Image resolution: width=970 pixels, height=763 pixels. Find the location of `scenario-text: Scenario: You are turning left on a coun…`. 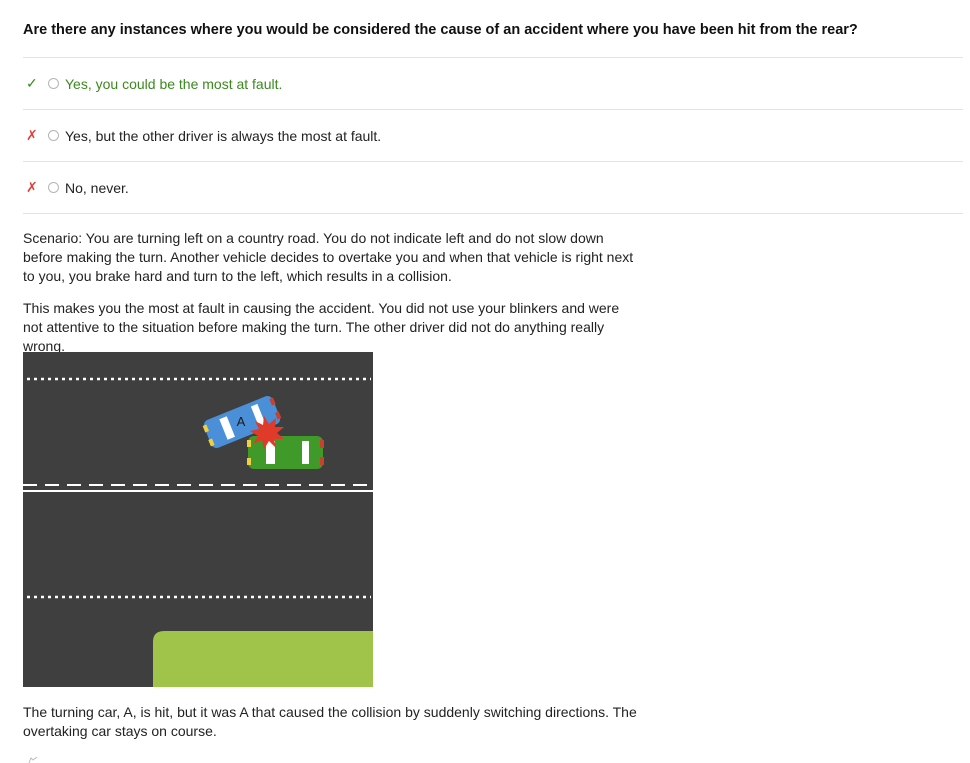

scenario-text: Scenario: You are turning left on a coun… is located at coordinates (328, 257).